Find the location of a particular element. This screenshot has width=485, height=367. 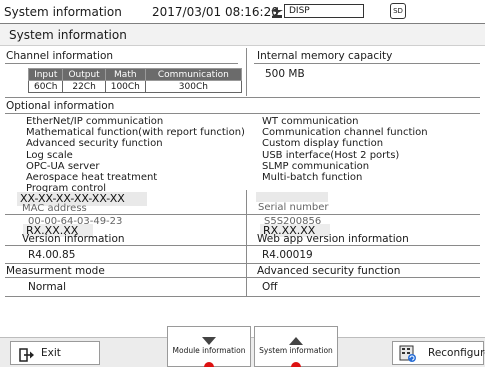

exit-button: Exit is located at coordinates (55, 353).